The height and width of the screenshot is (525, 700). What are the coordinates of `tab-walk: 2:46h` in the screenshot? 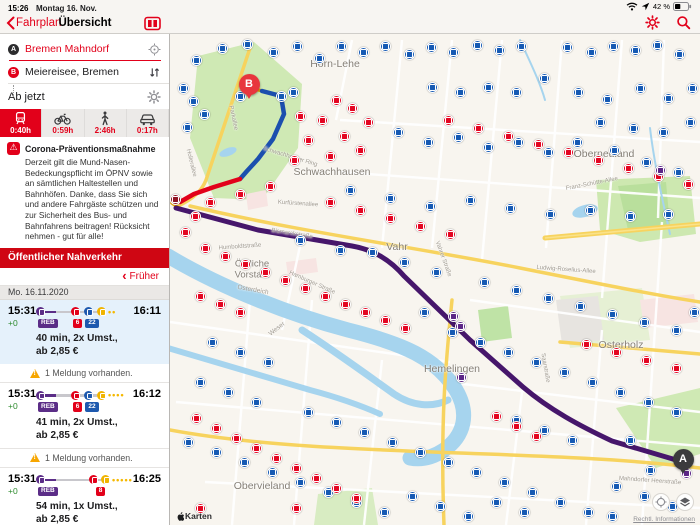 It's located at (105, 123).